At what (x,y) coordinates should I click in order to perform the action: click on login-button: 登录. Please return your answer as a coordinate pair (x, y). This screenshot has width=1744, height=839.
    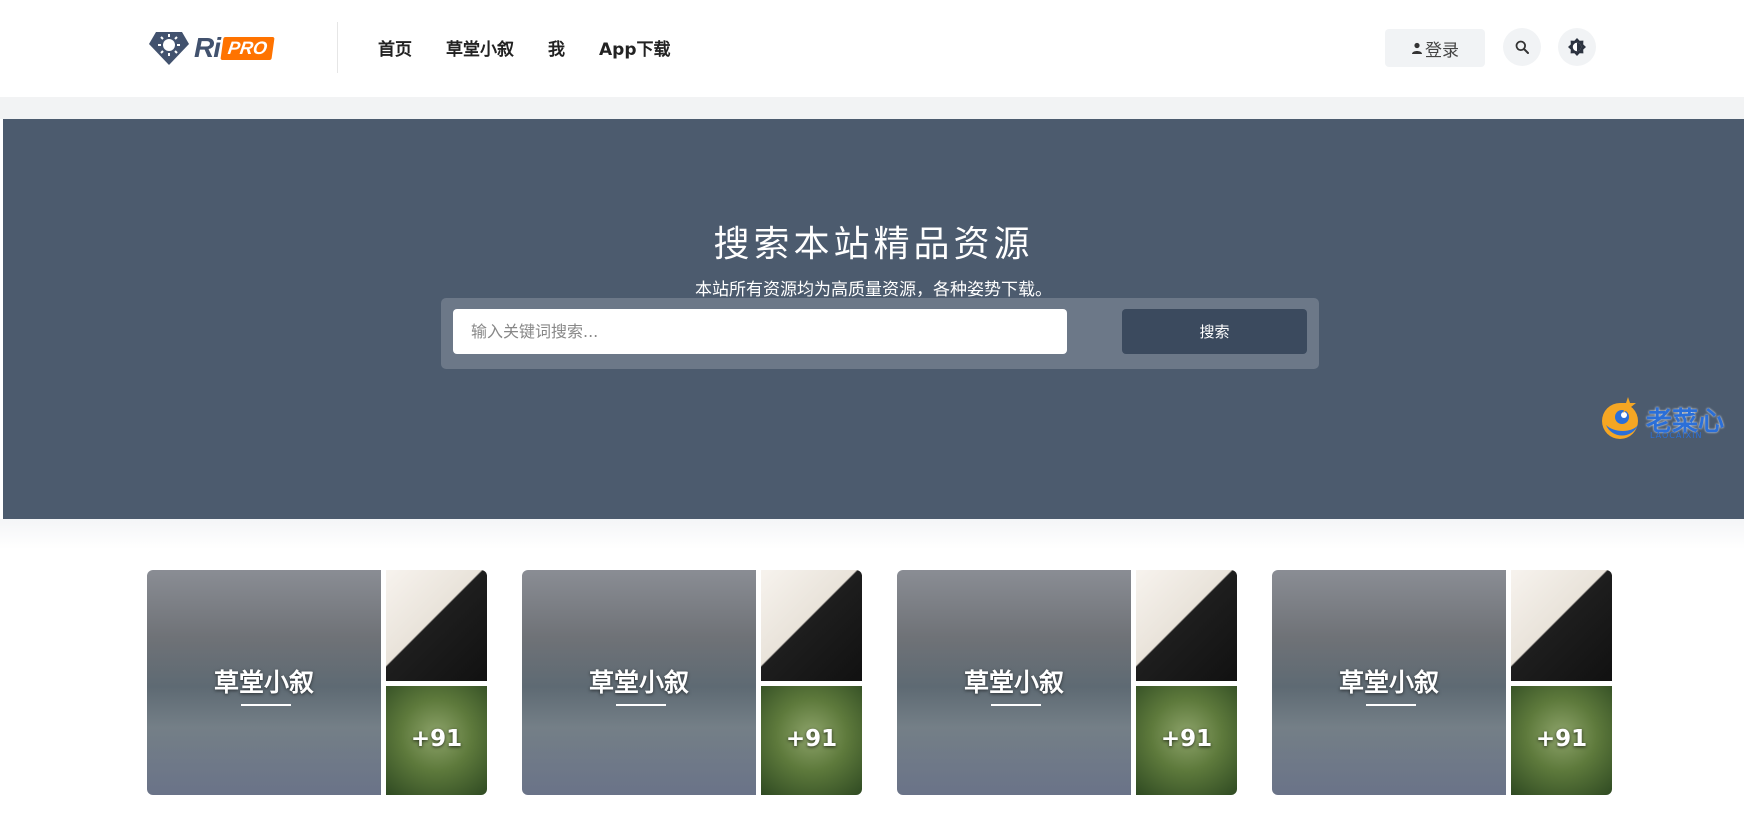
    Looking at the image, I should click on (1435, 48).